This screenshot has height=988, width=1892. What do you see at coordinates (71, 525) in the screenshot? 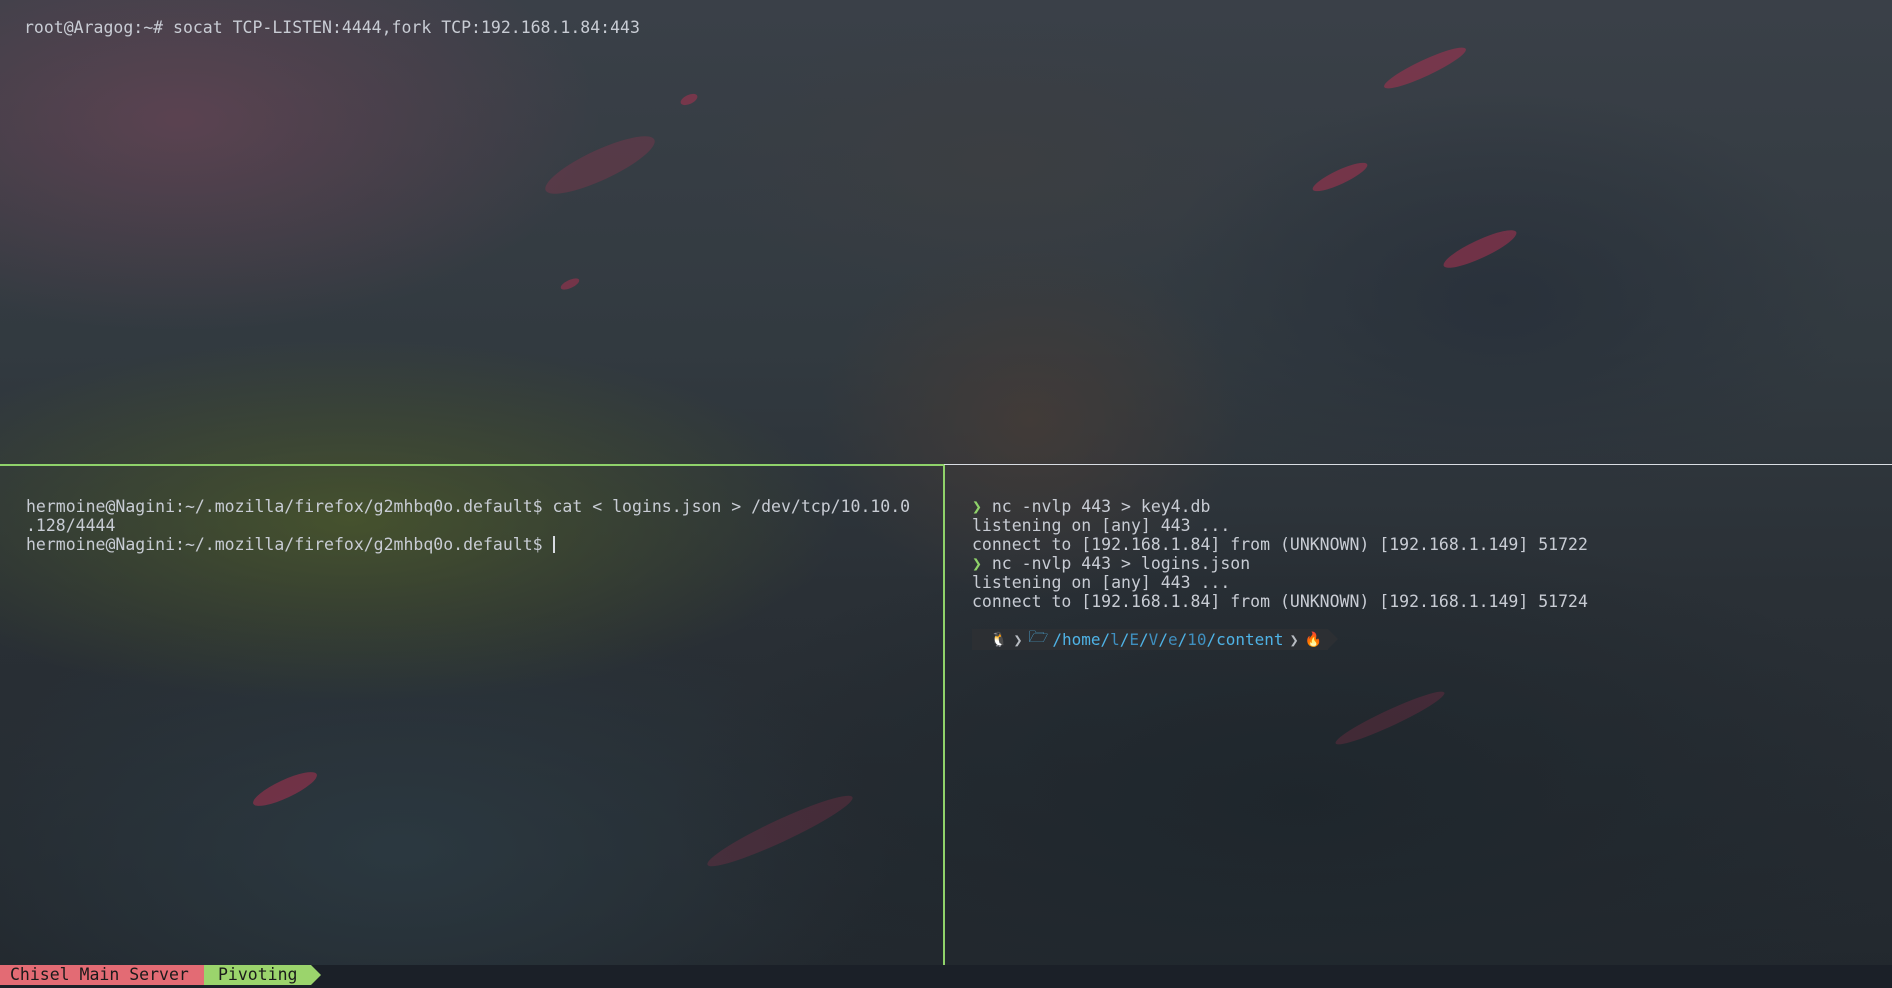
I see `terminal-line: .128/4444` at bounding box center [71, 525].